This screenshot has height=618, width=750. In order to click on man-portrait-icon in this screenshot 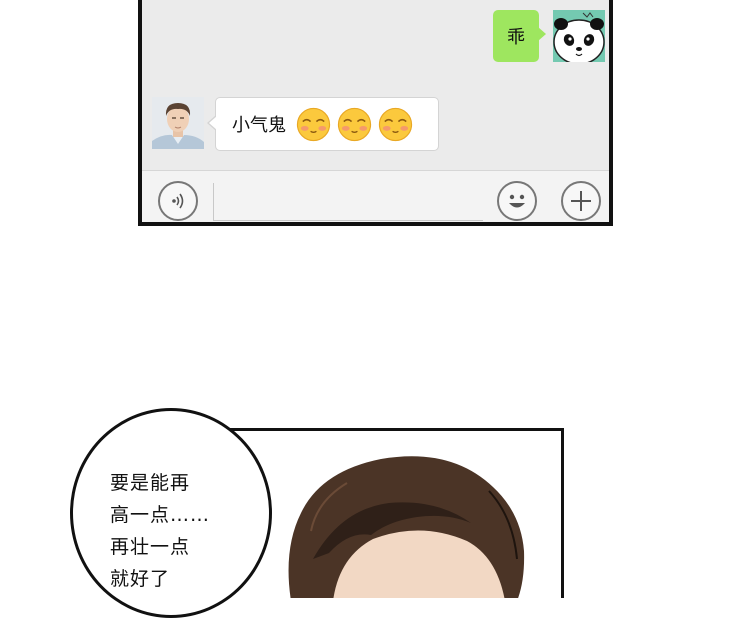, I will do `click(178, 123)`.